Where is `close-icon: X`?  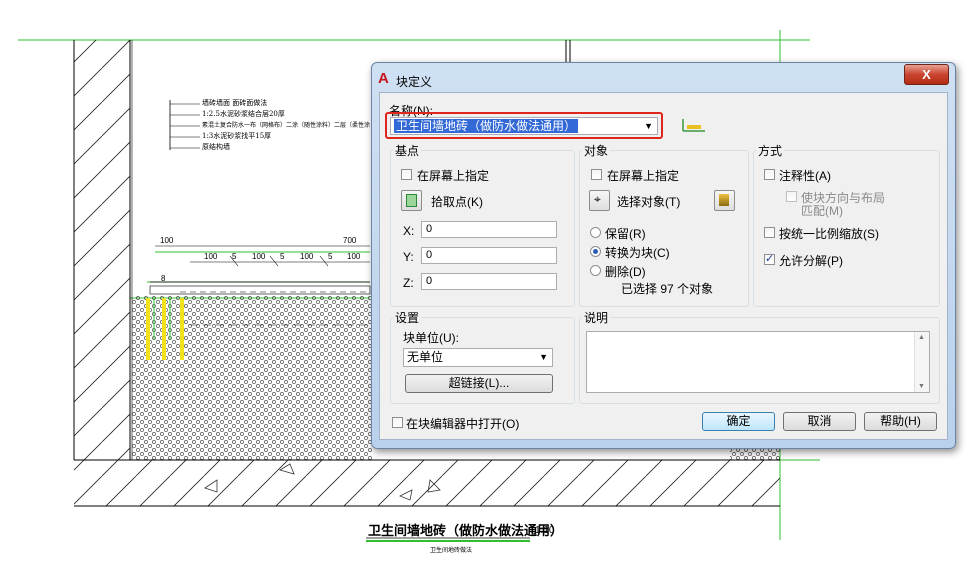 close-icon: X is located at coordinates (926, 74).